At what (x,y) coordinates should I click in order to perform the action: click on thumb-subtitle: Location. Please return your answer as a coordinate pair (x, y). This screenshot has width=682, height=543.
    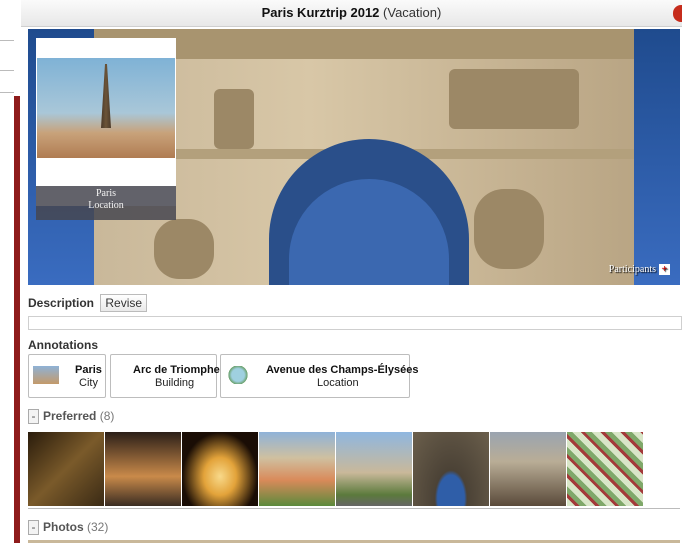
    Looking at the image, I should click on (106, 205).